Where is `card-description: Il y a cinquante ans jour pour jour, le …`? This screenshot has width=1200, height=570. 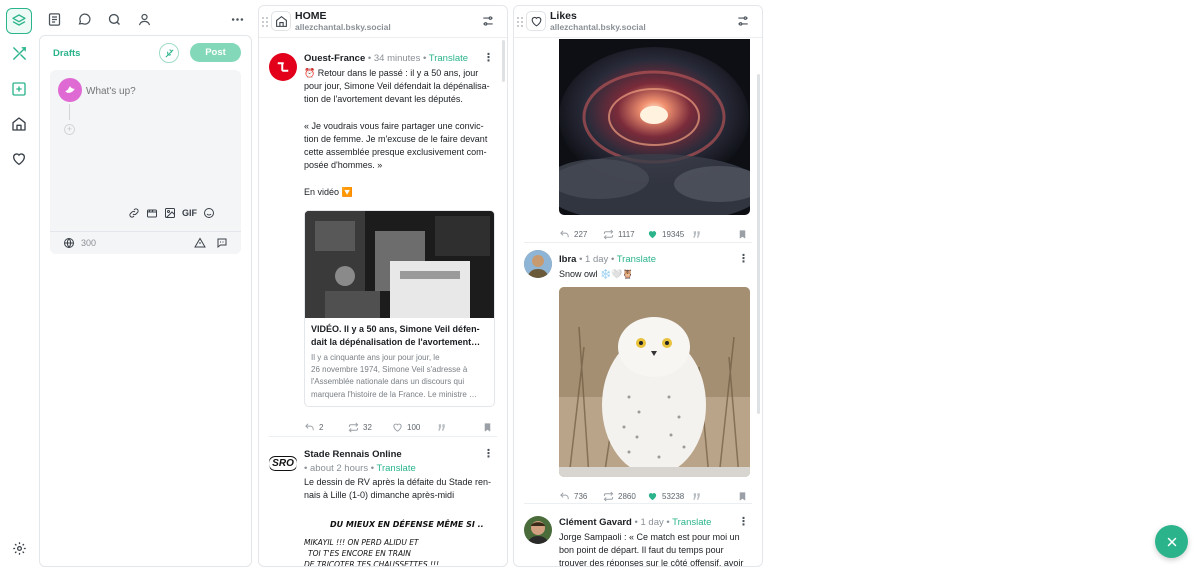 card-description: Il y a cinquante ans jour pour jour, le … is located at coordinates (394, 376).